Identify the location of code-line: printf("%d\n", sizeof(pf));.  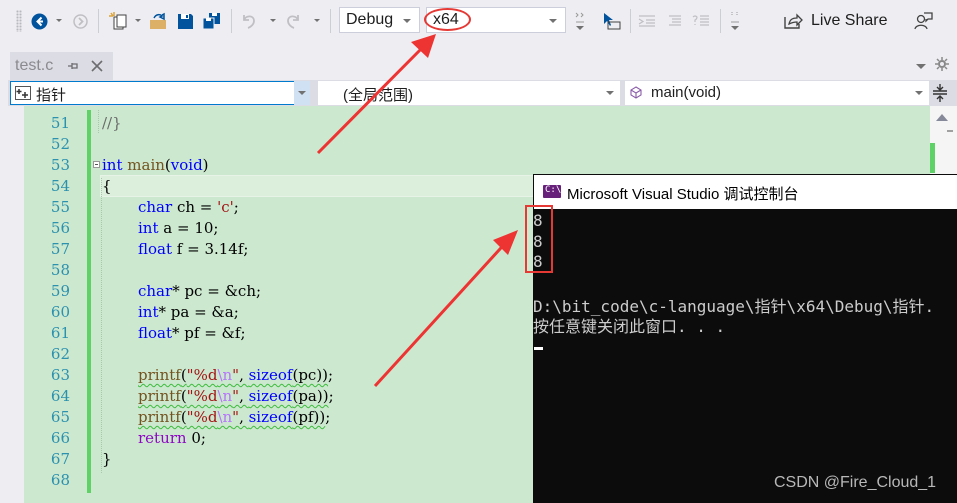
(234, 417).